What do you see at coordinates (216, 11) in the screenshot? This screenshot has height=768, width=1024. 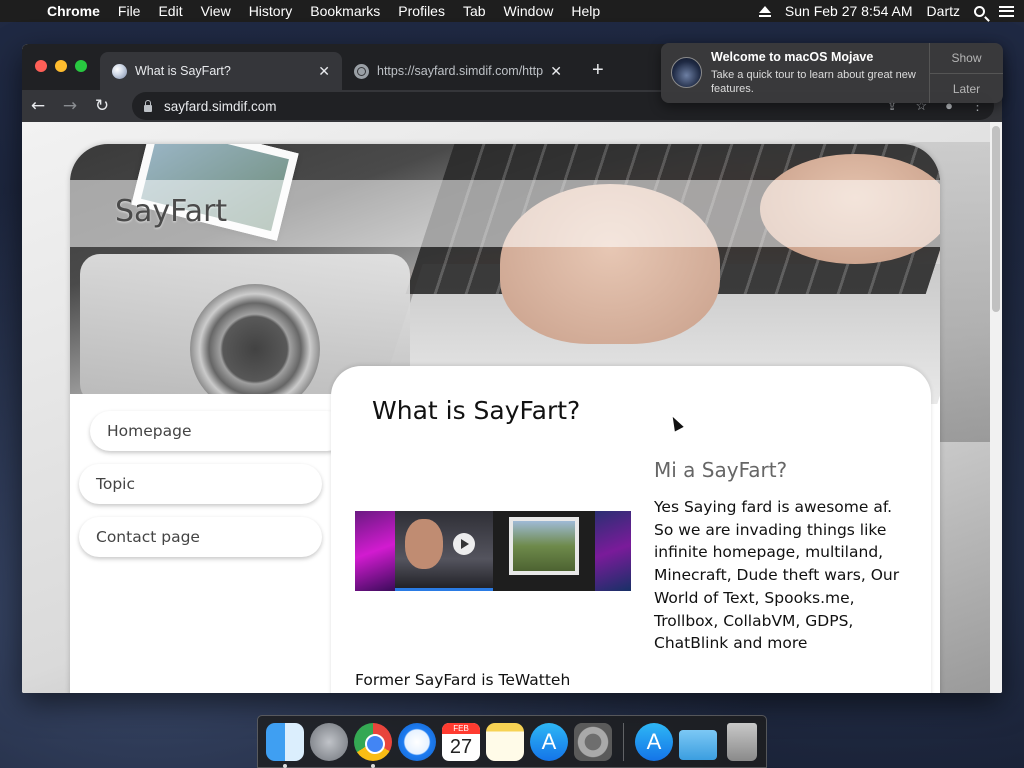 I see `menu-view: View` at bounding box center [216, 11].